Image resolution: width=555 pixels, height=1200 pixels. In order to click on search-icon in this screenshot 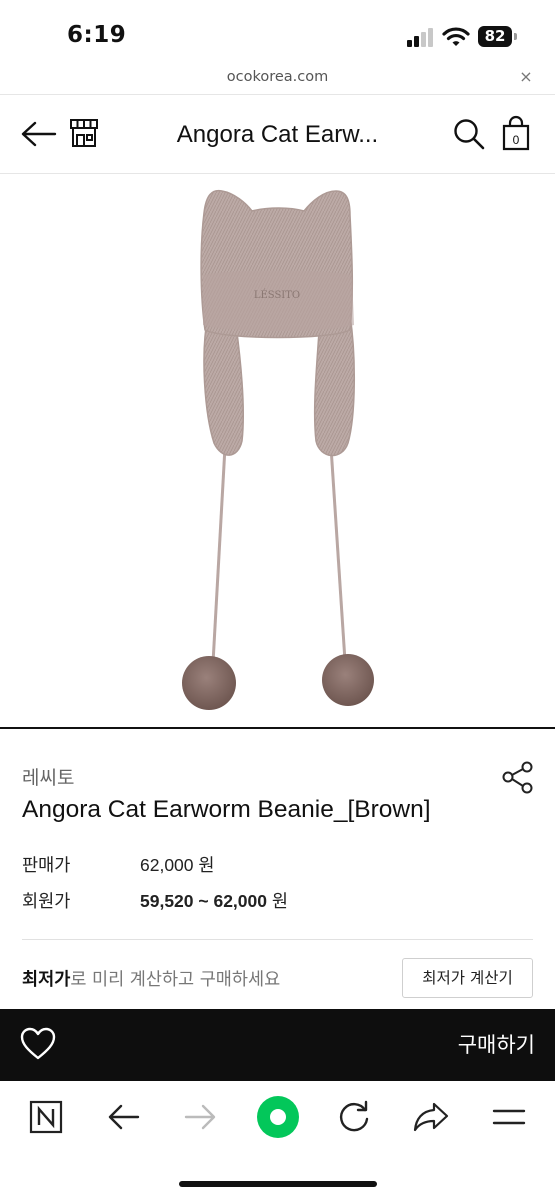, I will do `click(469, 134)`.